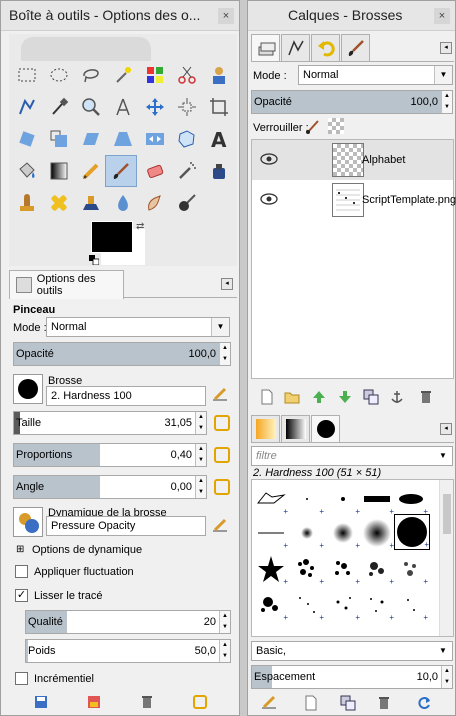  I want to click on new-brush-icon, so click(311, 703).